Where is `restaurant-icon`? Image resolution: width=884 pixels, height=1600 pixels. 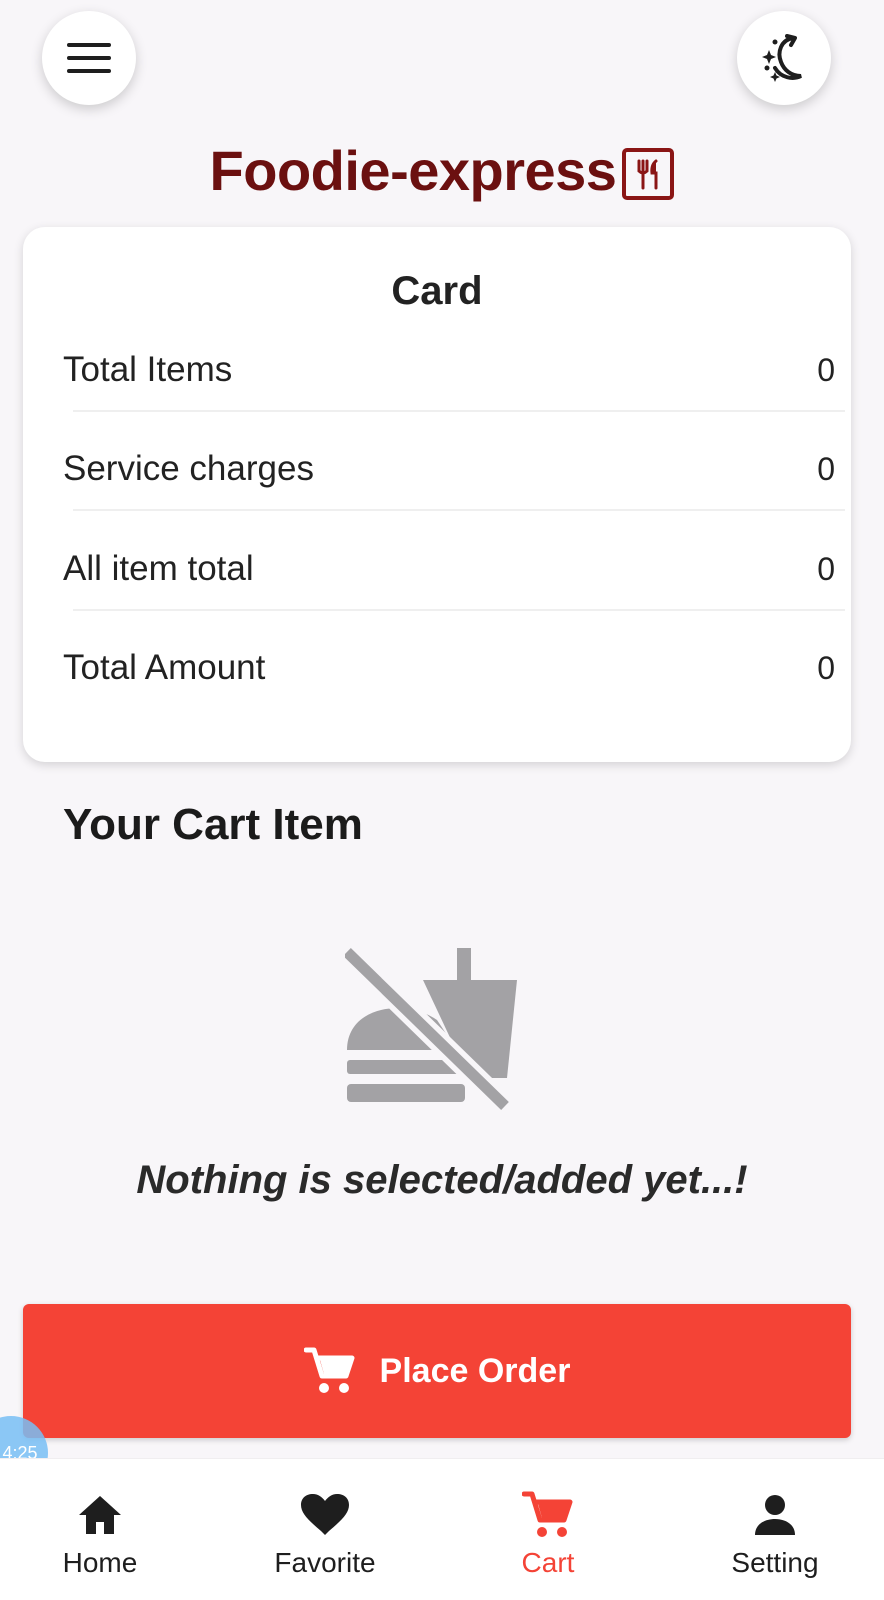 restaurant-icon is located at coordinates (648, 173).